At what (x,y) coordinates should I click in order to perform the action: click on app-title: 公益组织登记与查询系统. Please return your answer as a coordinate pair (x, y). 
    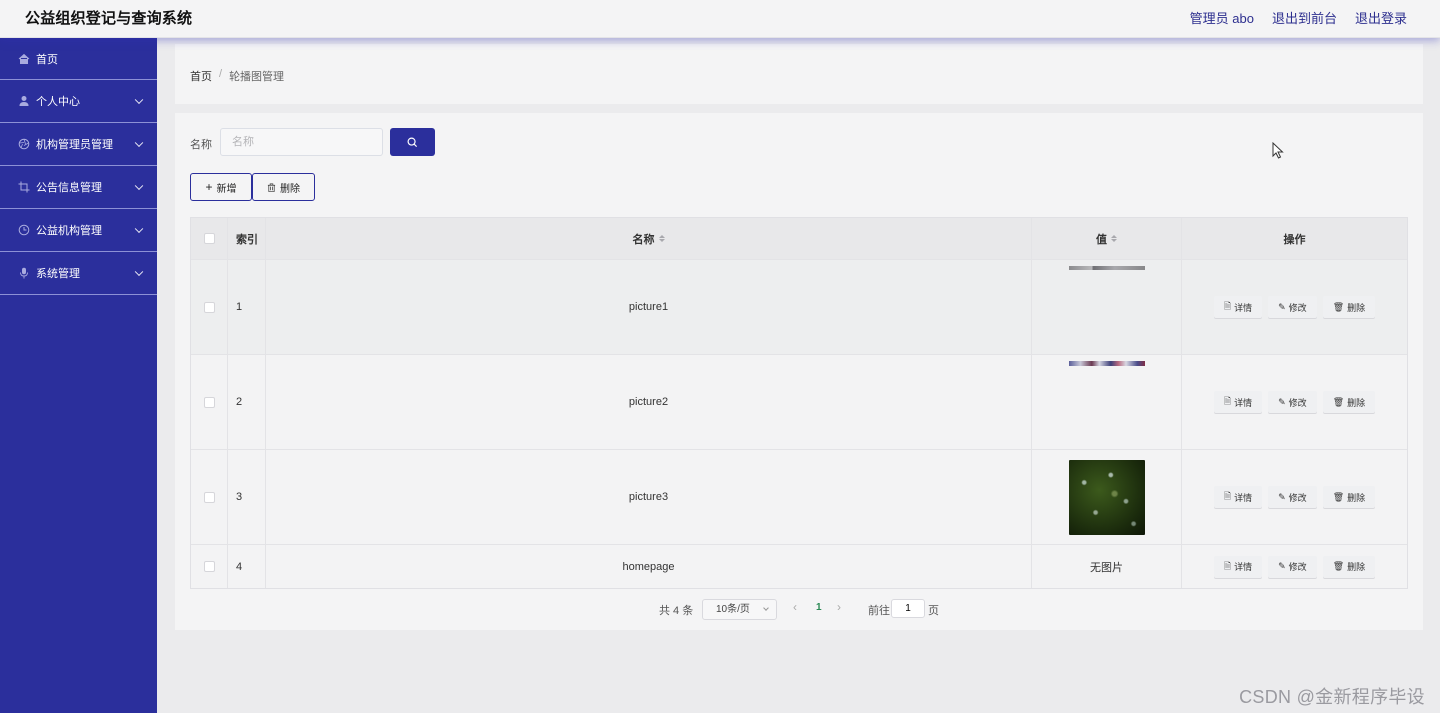
    Looking at the image, I should click on (109, 18).